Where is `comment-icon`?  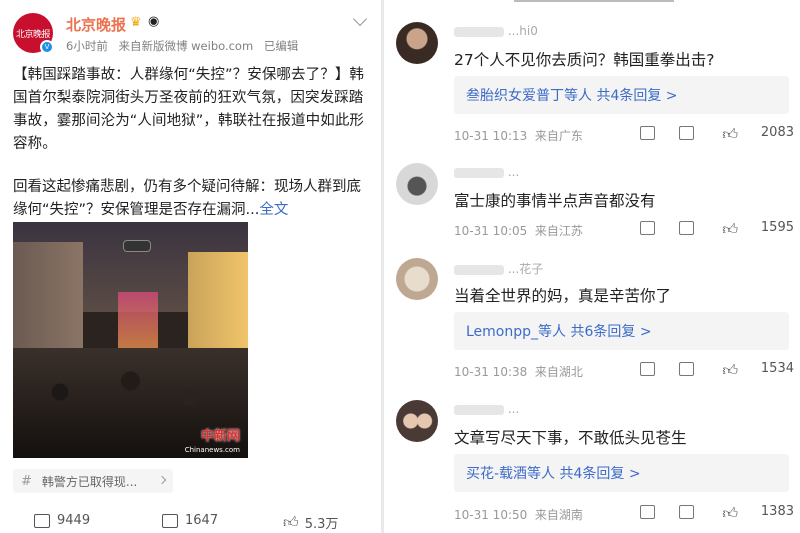
comment-icon is located at coordinates (170, 520).